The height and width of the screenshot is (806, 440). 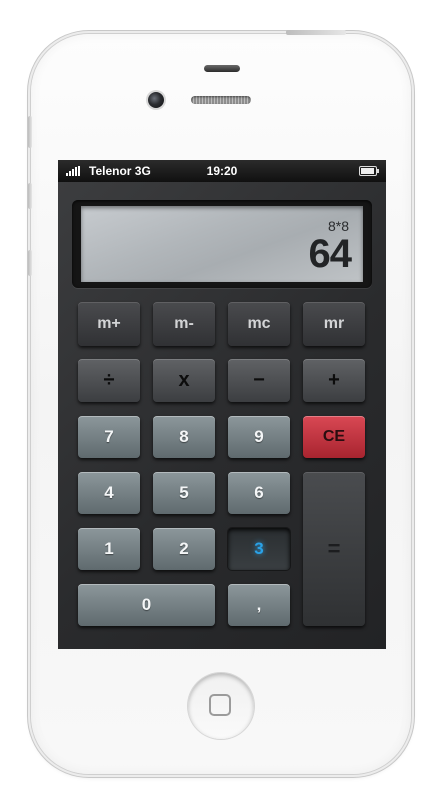 What do you see at coordinates (334, 324) in the screenshot?
I see `memory-recall-button: mr` at bounding box center [334, 324].